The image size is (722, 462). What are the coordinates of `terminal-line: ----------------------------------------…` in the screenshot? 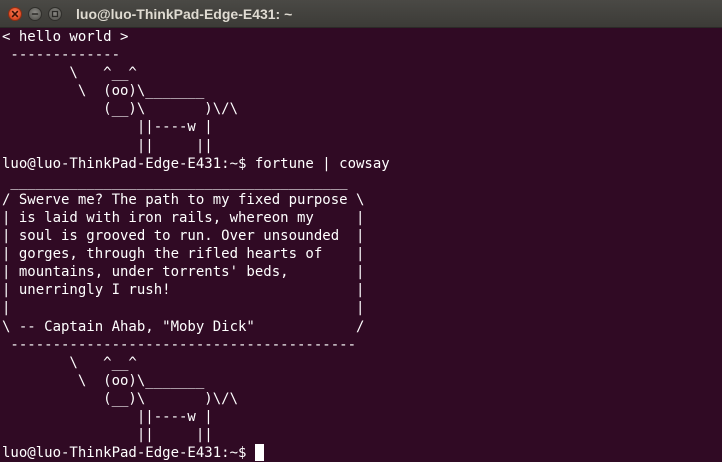 It's located at (179, 344).